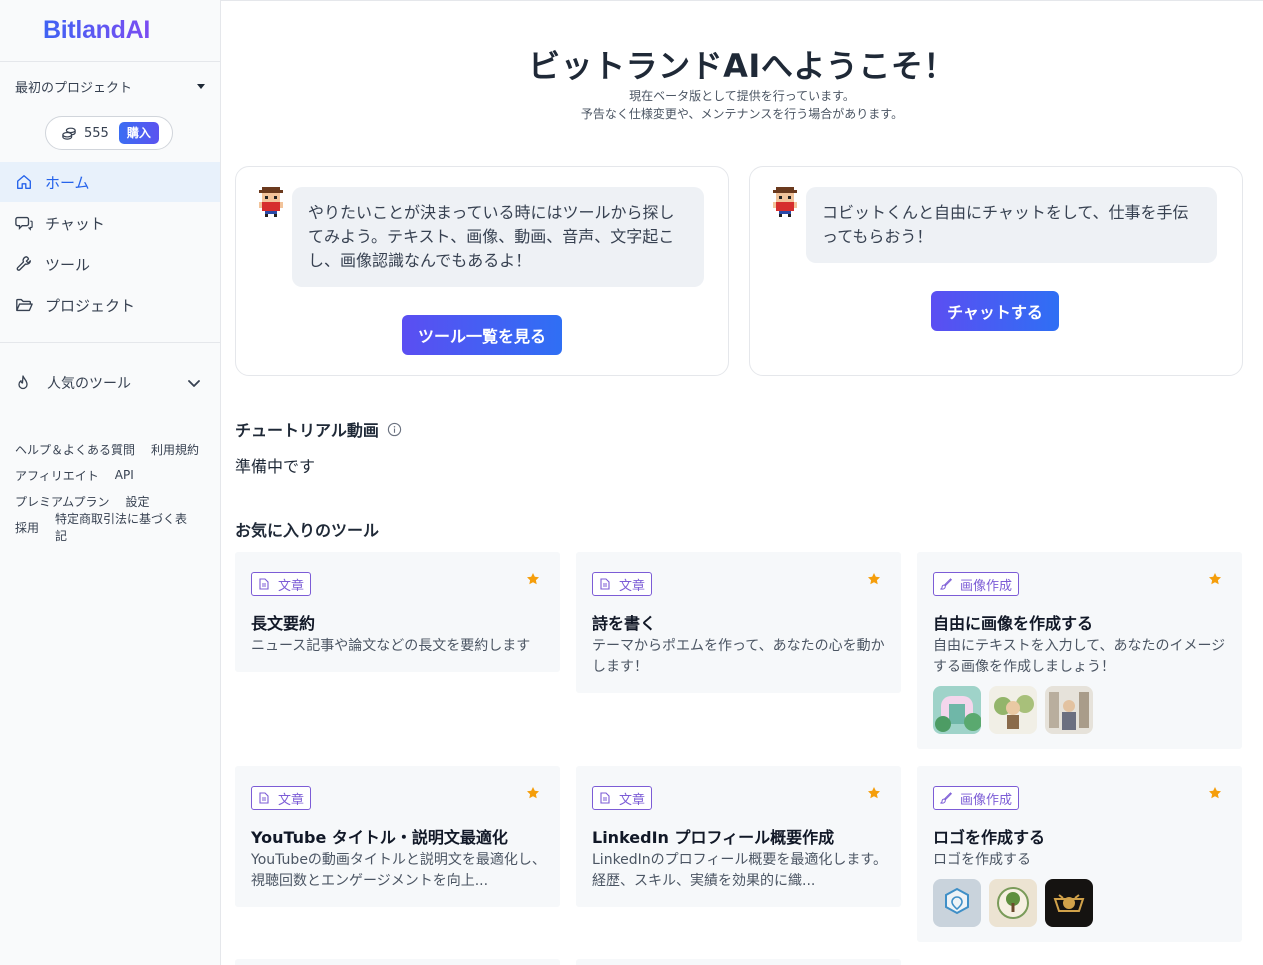  What do you see at coordinates (620, 667) in the screenshot?
I see `desc-line: します！` at bounding box center [620, 667].